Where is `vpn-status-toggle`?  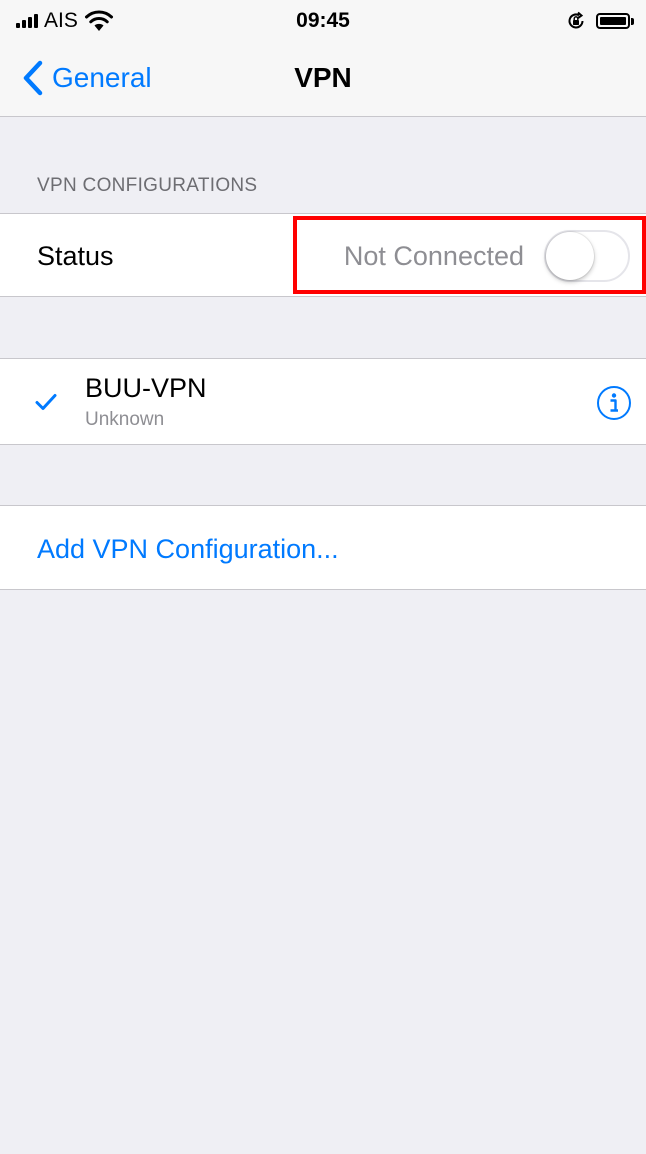 vpn-status-toggle is located at coordinates (587, 256).